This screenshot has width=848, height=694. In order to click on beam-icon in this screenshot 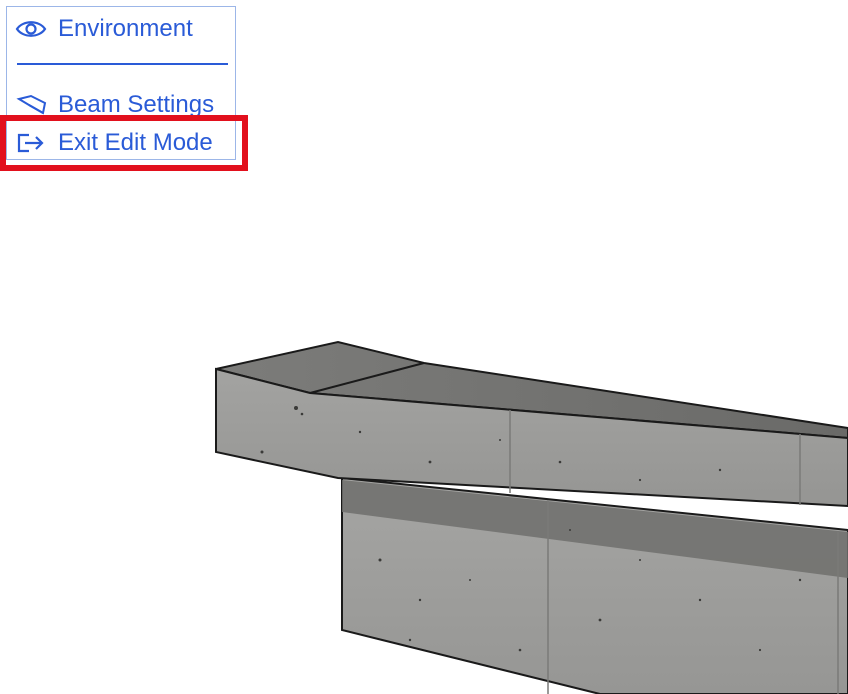, I will do `click(32, 105)`.